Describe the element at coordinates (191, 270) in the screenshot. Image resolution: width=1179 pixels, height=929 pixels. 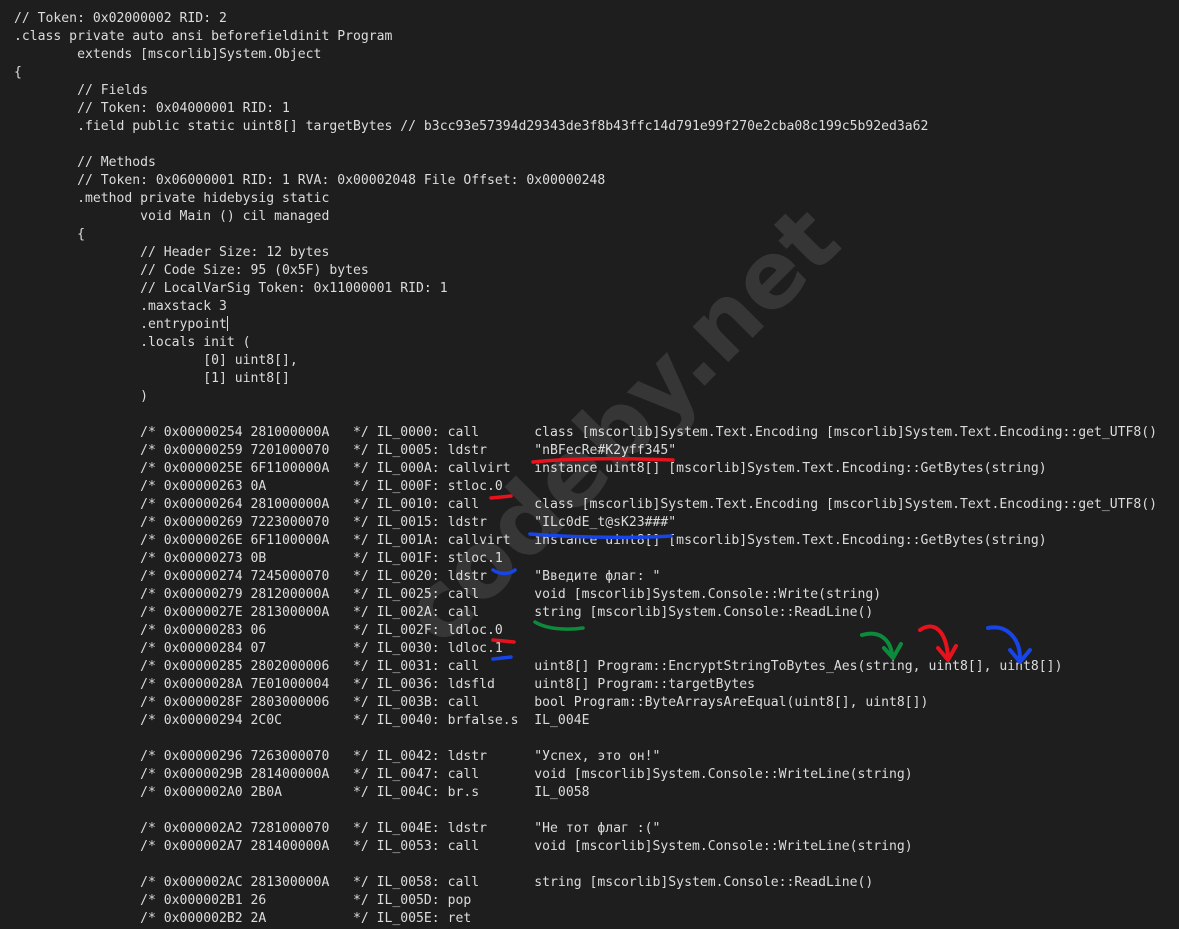
I see `code-line: // Code Size: 95 (0x5F) bytes` at that location.